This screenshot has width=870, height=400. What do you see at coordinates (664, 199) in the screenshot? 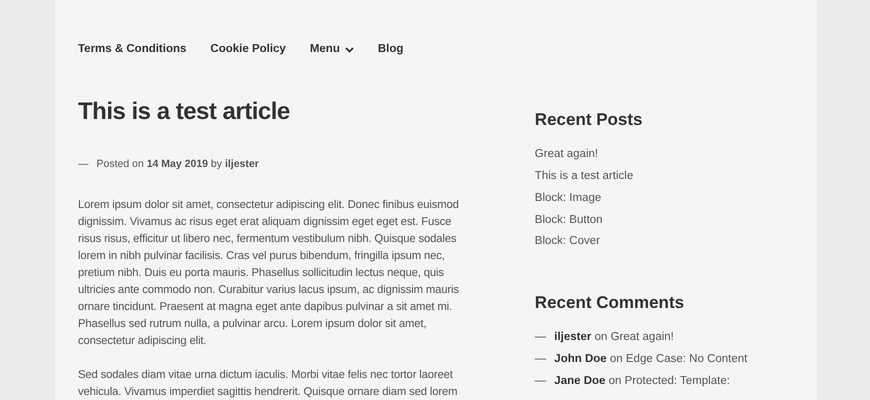
I see `post-link: Block: Image` at bounding box center [664, 199].